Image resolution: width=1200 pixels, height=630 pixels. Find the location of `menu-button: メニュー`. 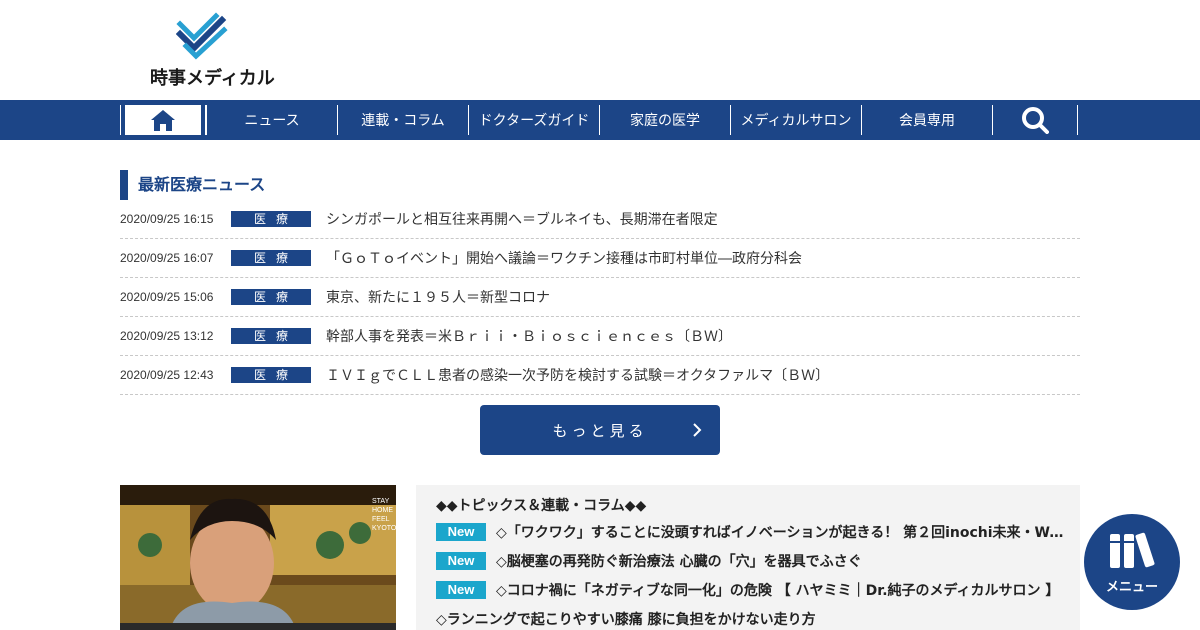

menu-button: メニュー is located at coordinates (1132, 562).